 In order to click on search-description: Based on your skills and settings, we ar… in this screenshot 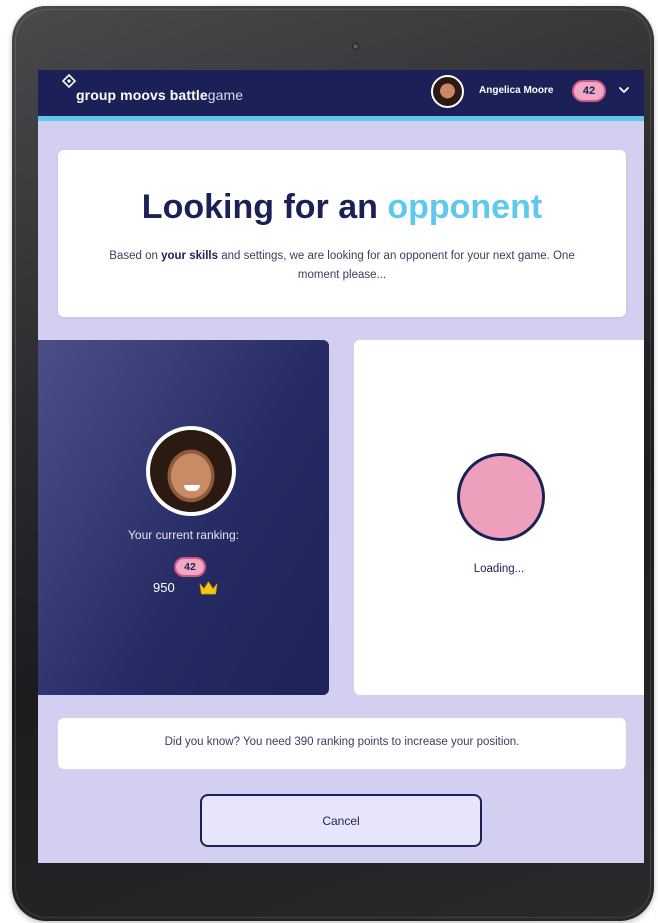, I will do `click(342, 266)`.